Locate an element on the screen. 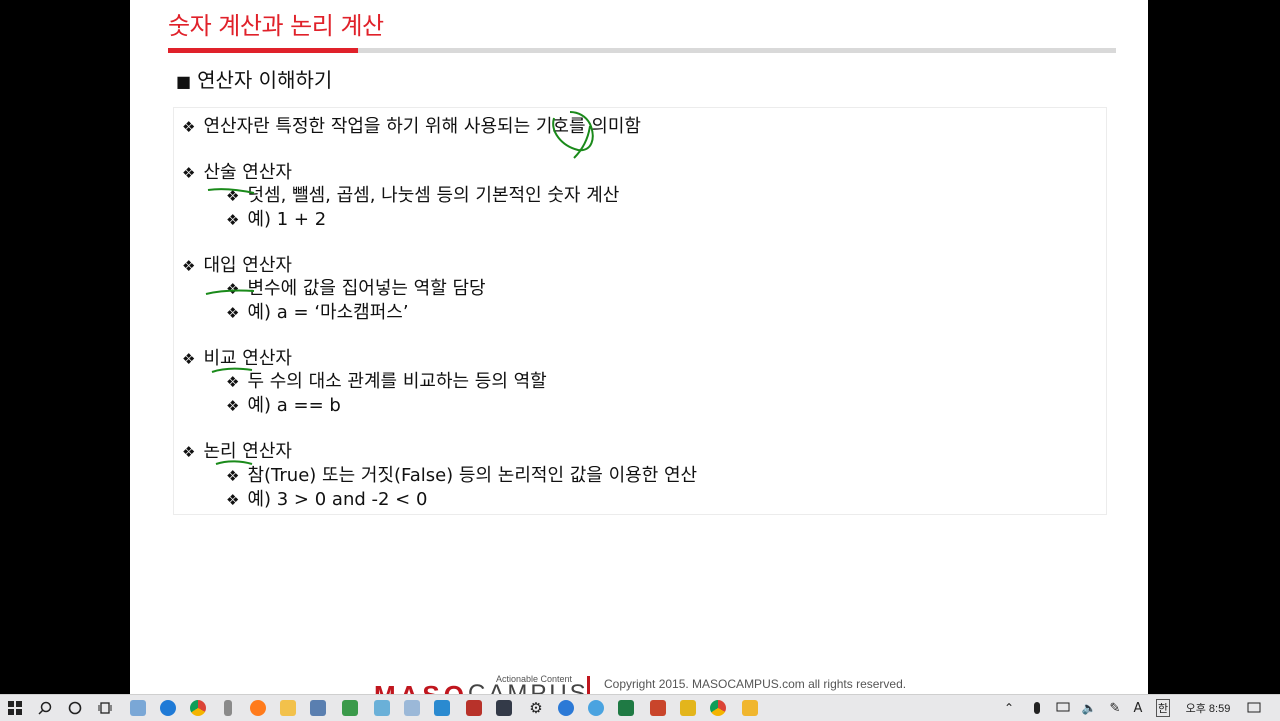  firefox-icon is located at coordinates (258, 708).